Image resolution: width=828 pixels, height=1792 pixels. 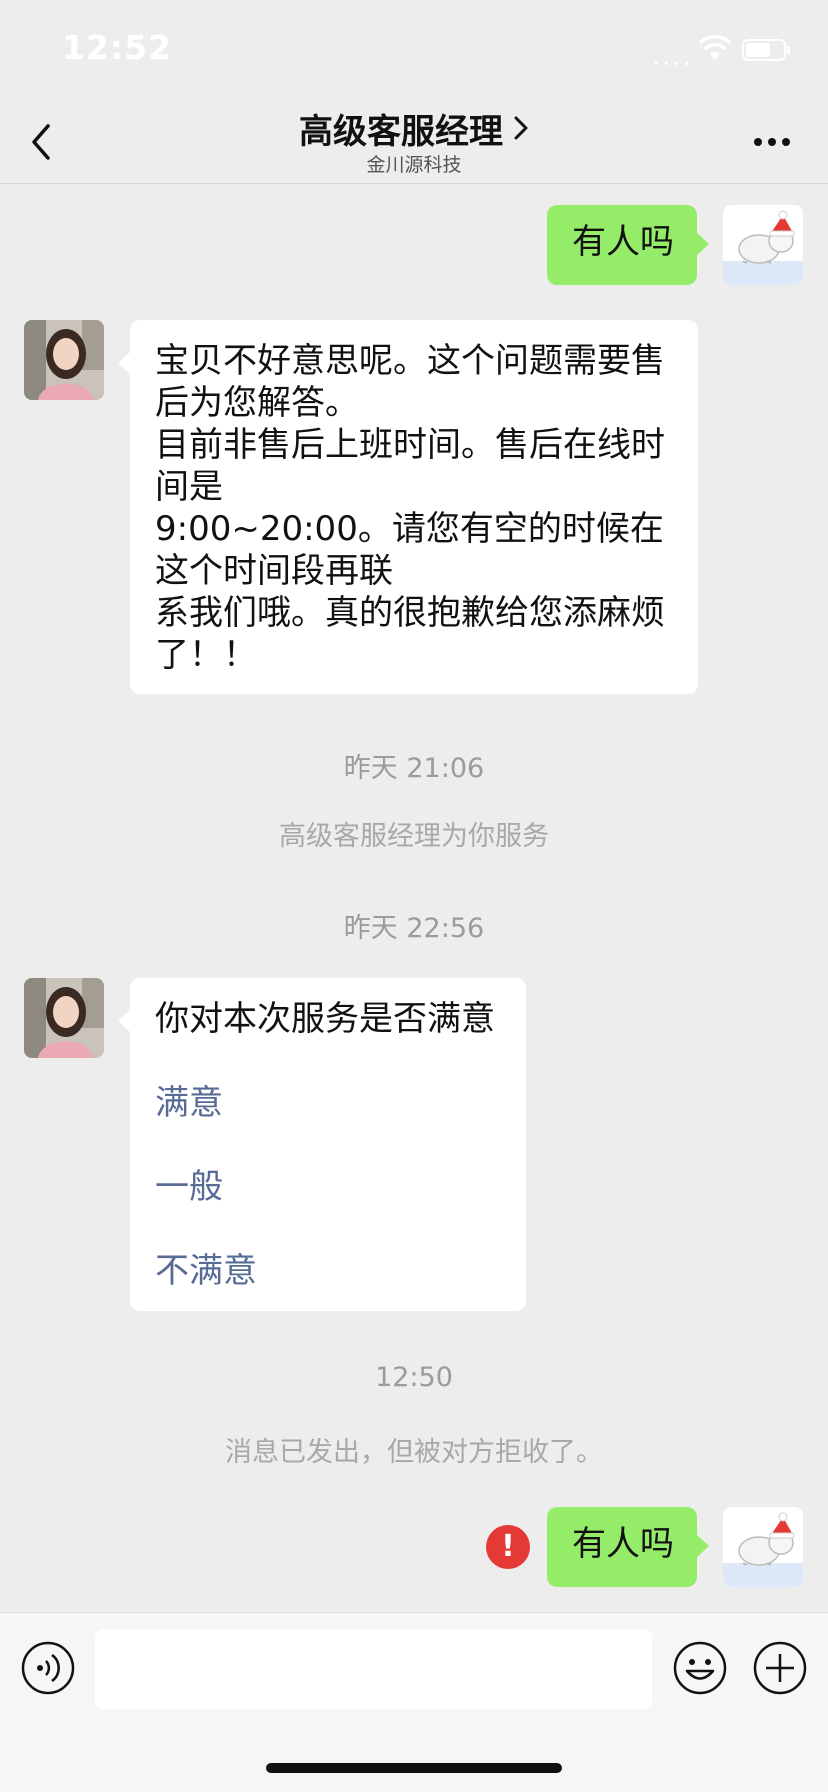 What do you see at coordinates (401, 132) in the screenshot?
I see `chat-title: 高级客服经理` at bounding box center [401, 132].